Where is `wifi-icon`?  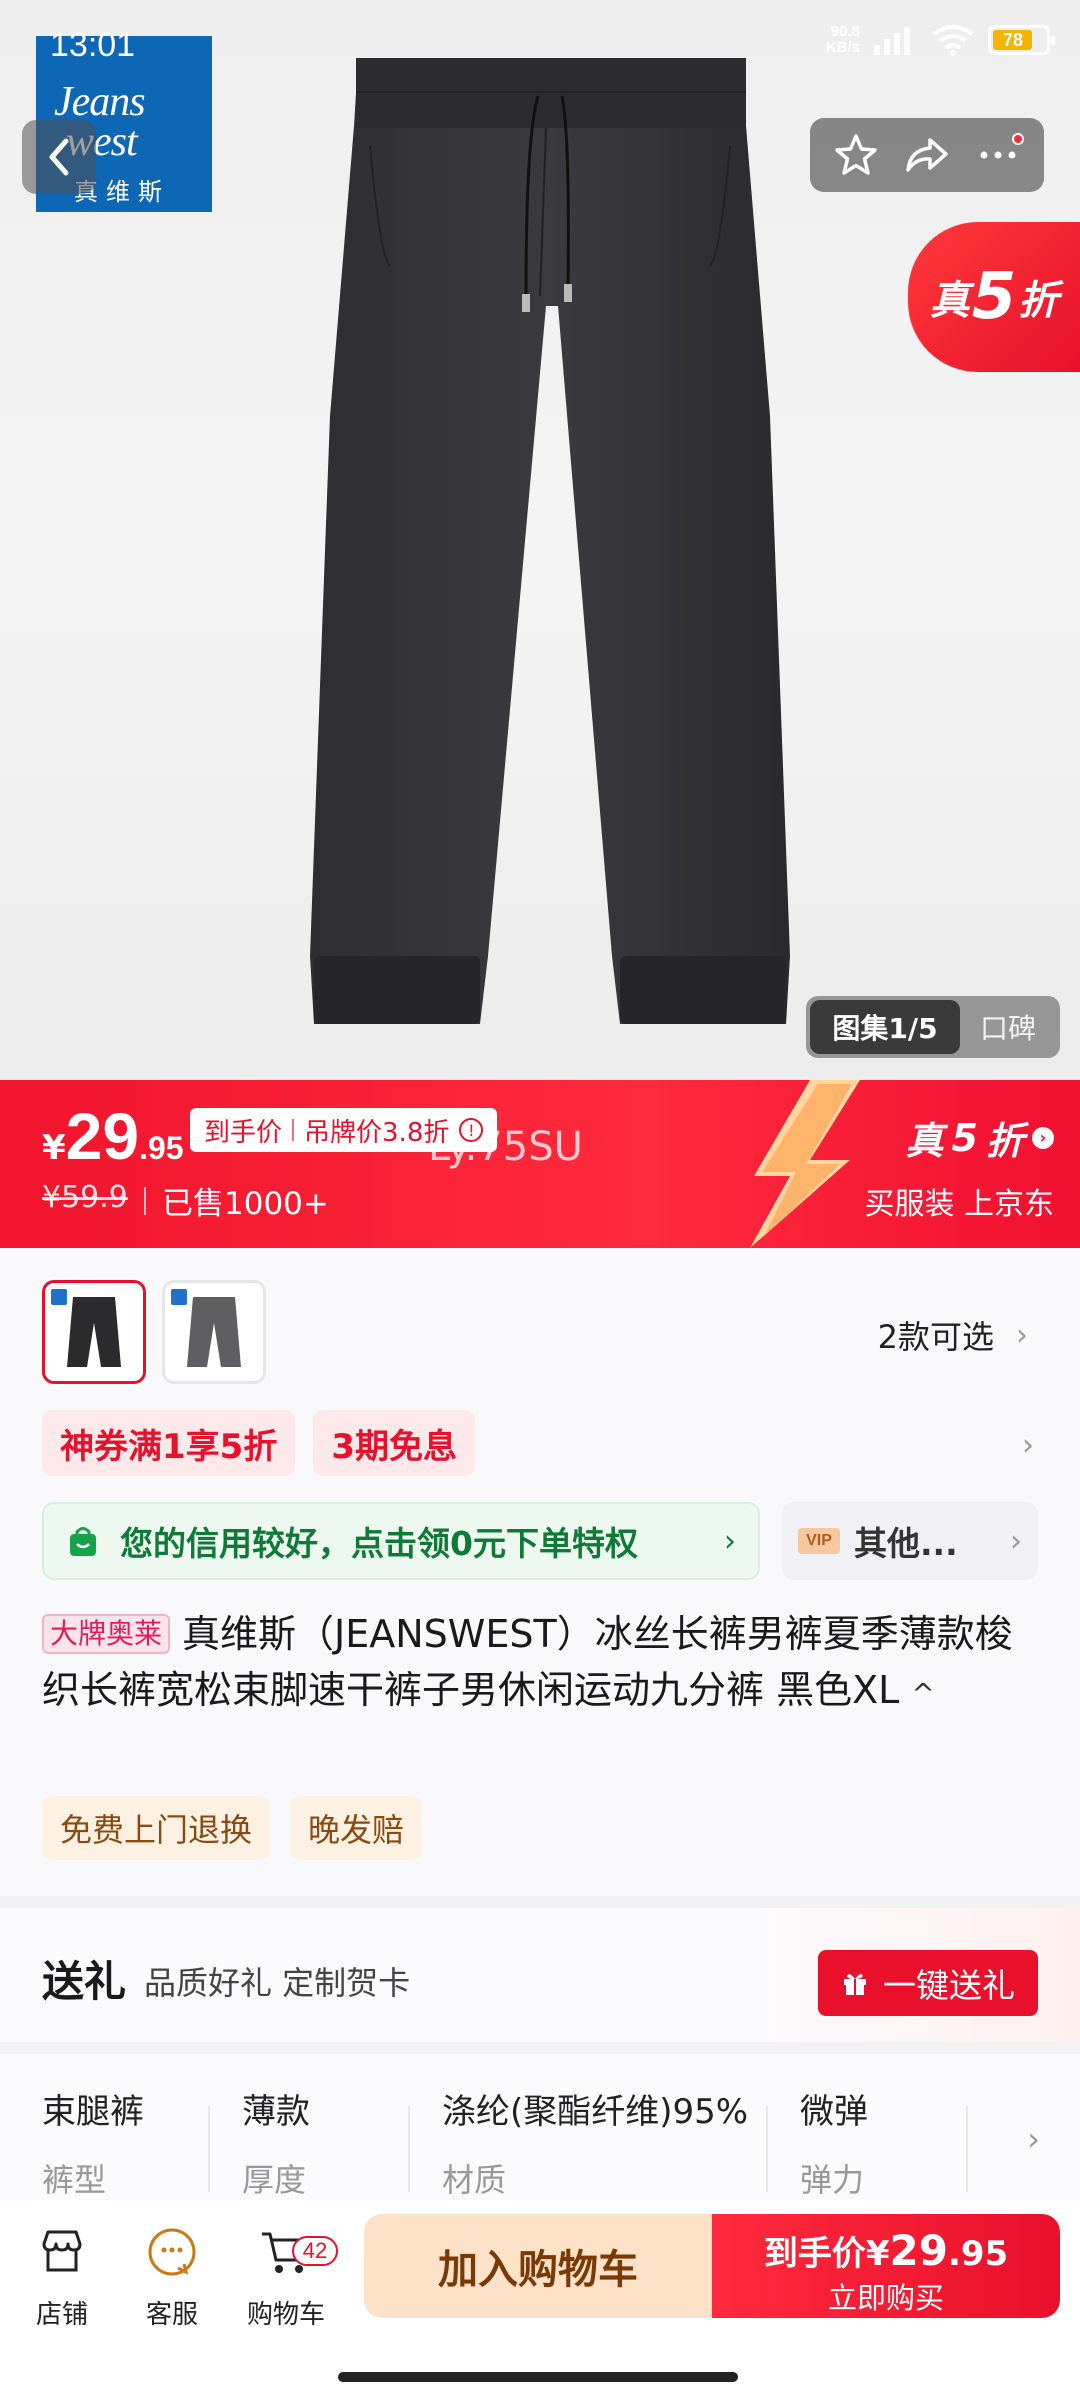
wifi-icon is located at coordinates (953, 40).